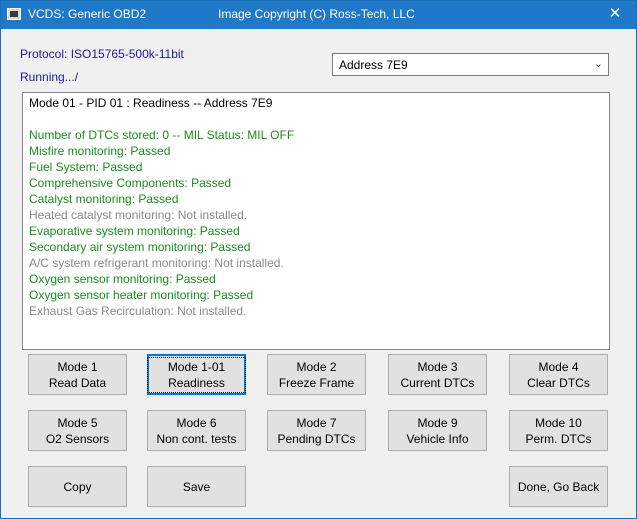 The image size is (637, 519). I want to click on copy-button: Copy, so click(77, 486).